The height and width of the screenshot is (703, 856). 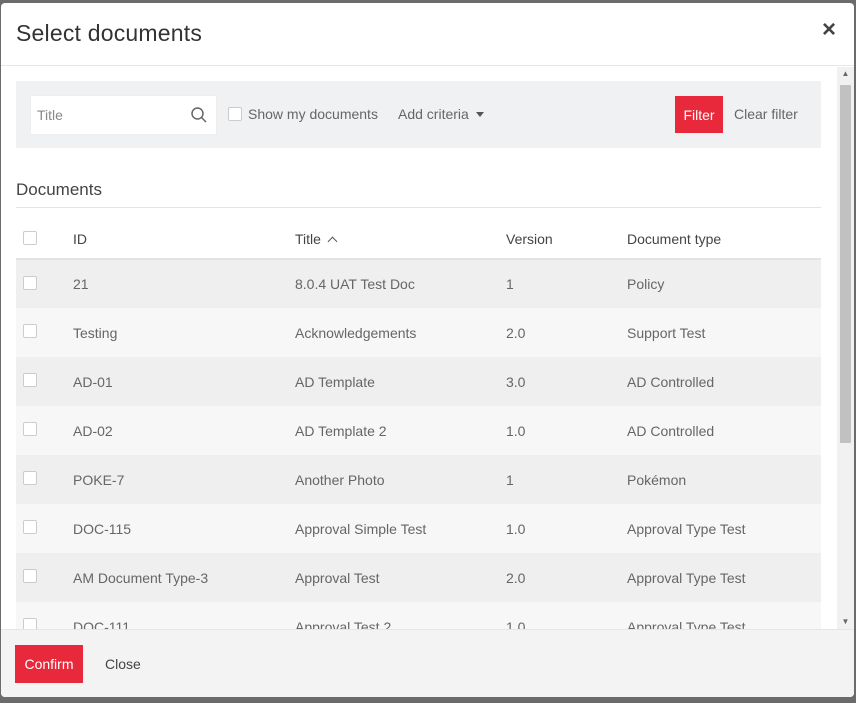 I want to click on table-row: POKE-7 Another Photo 1 Pokémon, so click(x=418, y=479).